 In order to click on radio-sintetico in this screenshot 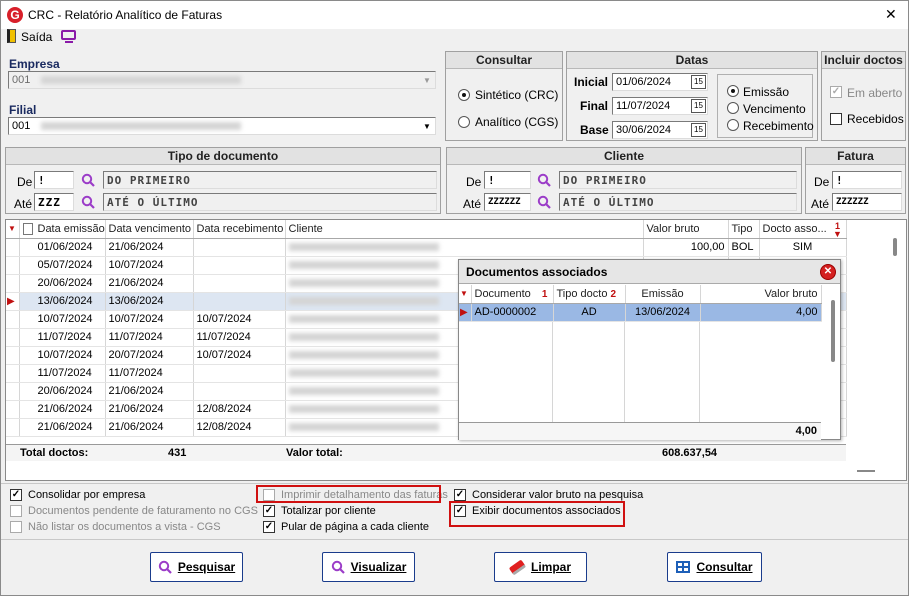, I will do `click(464, 95)`.